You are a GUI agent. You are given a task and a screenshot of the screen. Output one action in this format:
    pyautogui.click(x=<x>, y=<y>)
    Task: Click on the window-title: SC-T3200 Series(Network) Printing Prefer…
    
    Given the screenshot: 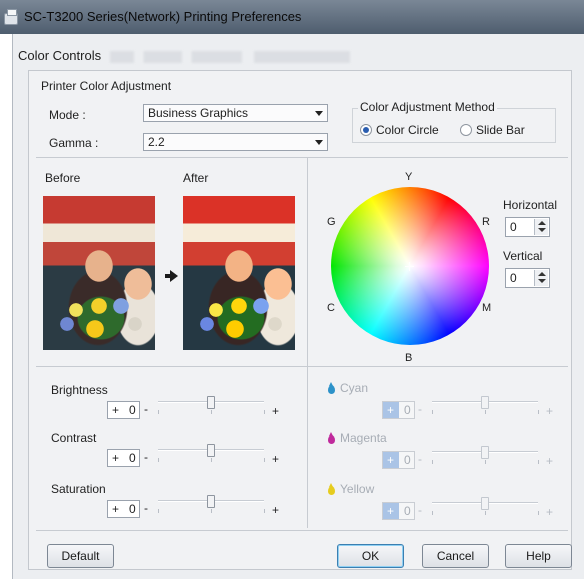 What is the action you would take?
    pyautogui.click(x=163, y=16)
    